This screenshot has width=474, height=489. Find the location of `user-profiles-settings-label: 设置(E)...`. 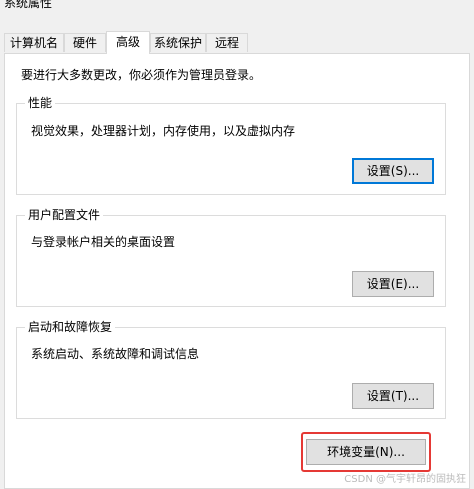

user-profiles-settings-label: 设置(E)... is located at coordinates (393, 284).